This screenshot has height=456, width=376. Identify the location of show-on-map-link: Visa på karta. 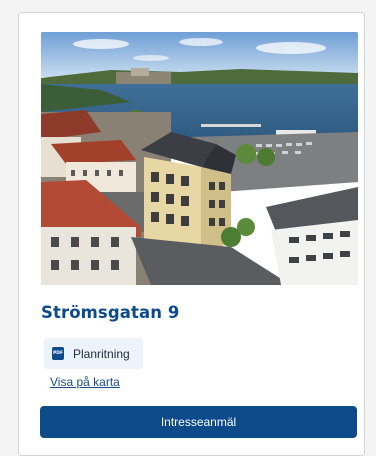
(85, 382).